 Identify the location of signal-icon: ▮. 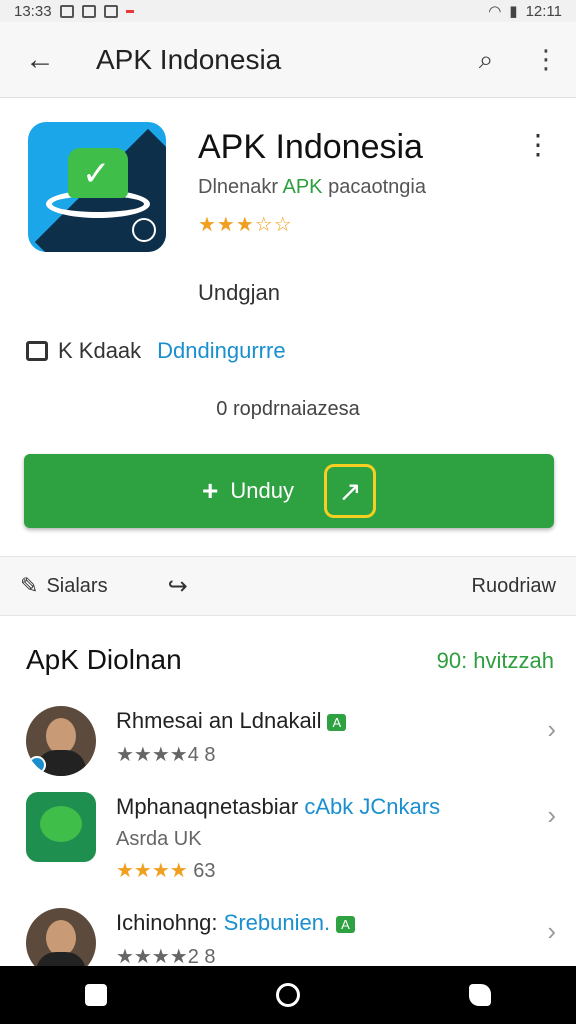
(513, 11).